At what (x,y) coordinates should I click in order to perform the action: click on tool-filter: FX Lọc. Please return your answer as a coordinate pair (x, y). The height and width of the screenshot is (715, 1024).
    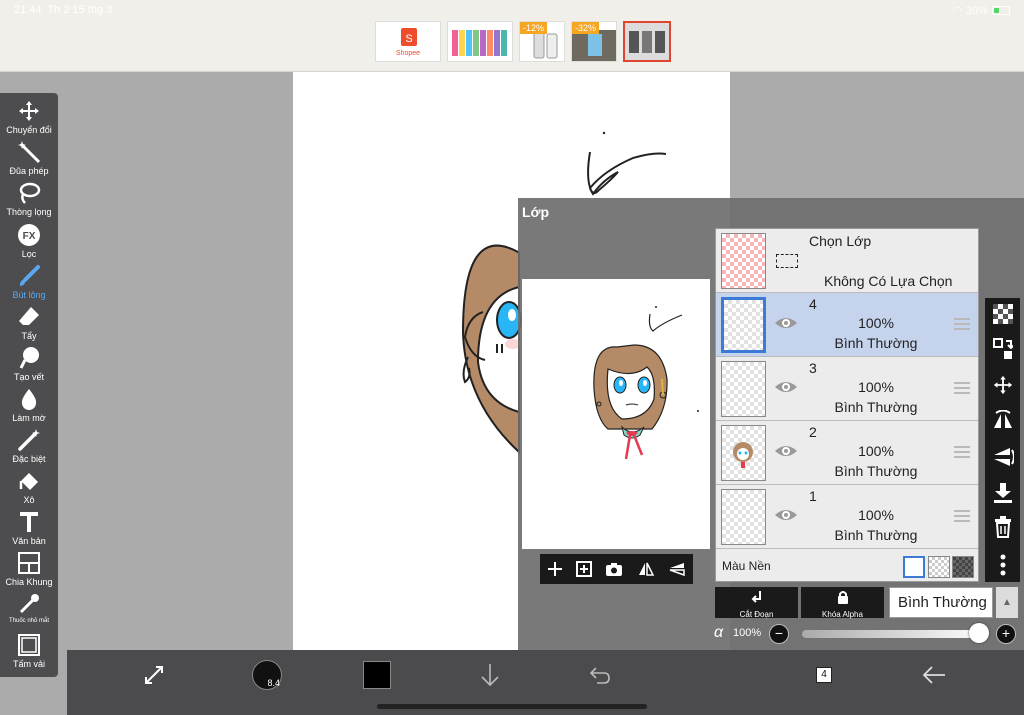
    Looking at the image, I should click on (29, 241).